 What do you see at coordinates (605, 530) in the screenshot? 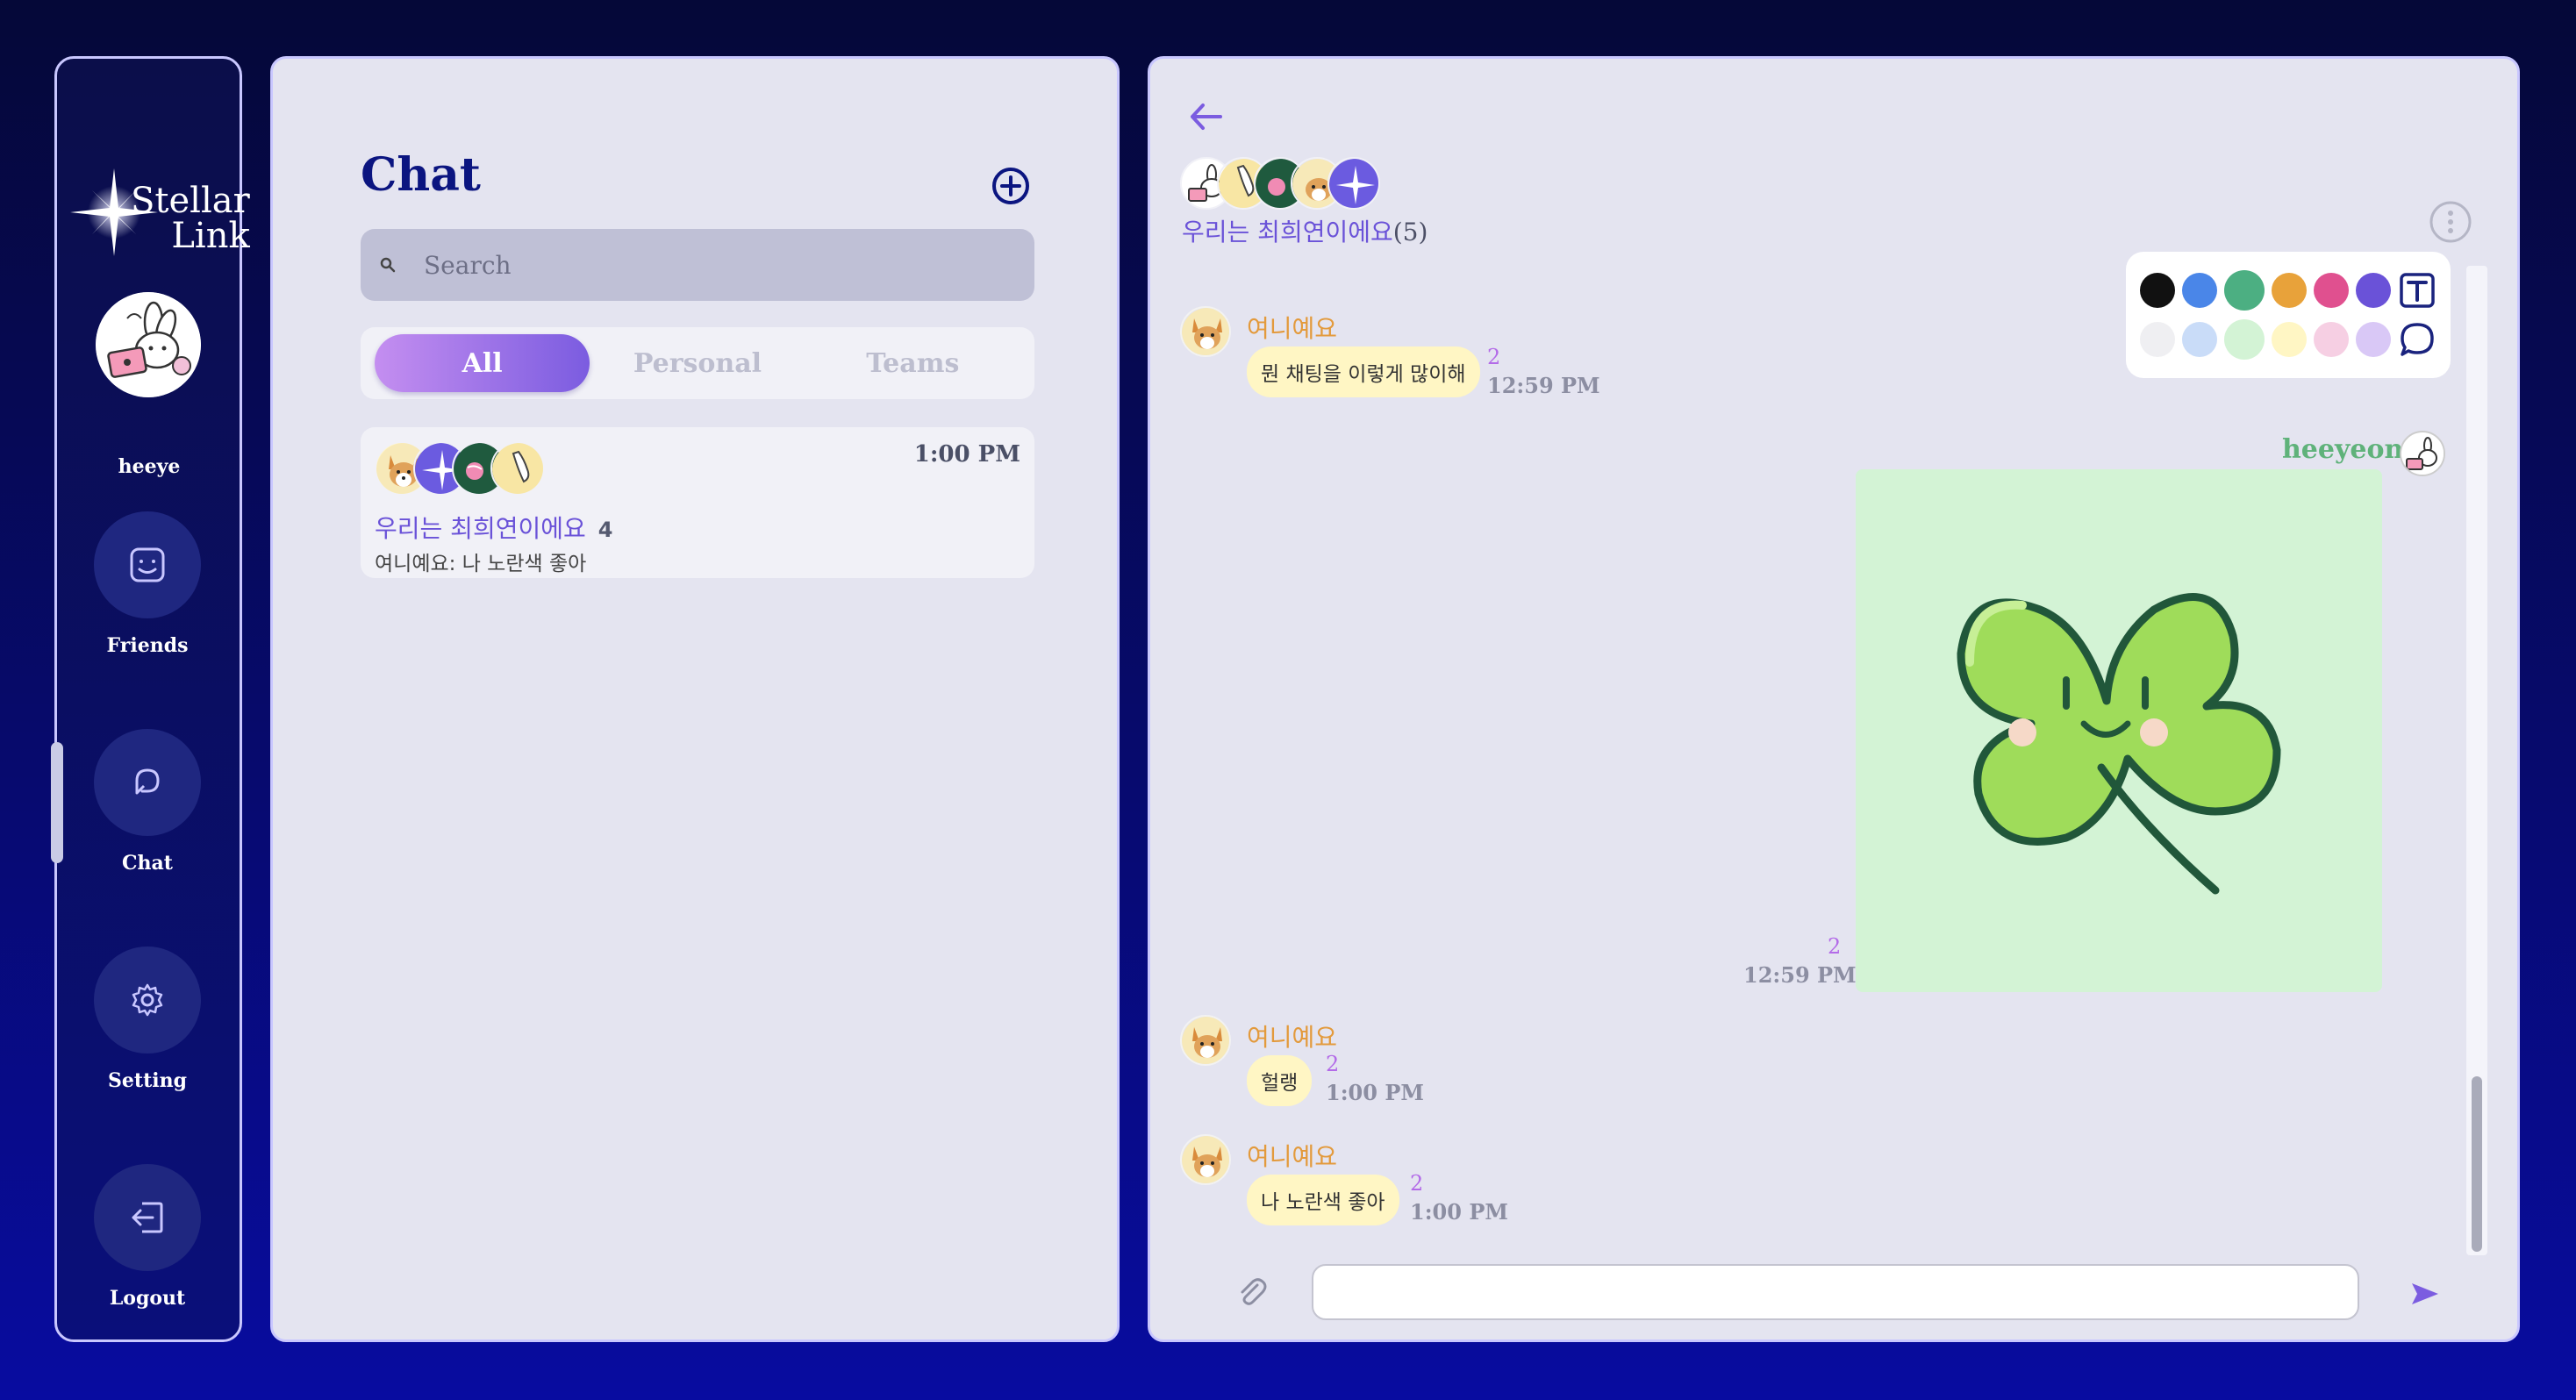
I see `room-member-count: 4` at bounding box center [605, 530].